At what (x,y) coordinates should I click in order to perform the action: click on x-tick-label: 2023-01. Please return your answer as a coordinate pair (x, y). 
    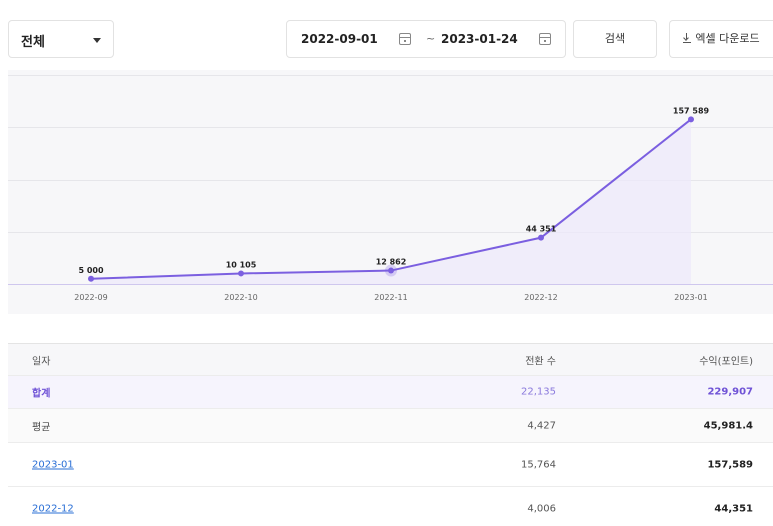
    Looking at the image, I should click on (690, 297).